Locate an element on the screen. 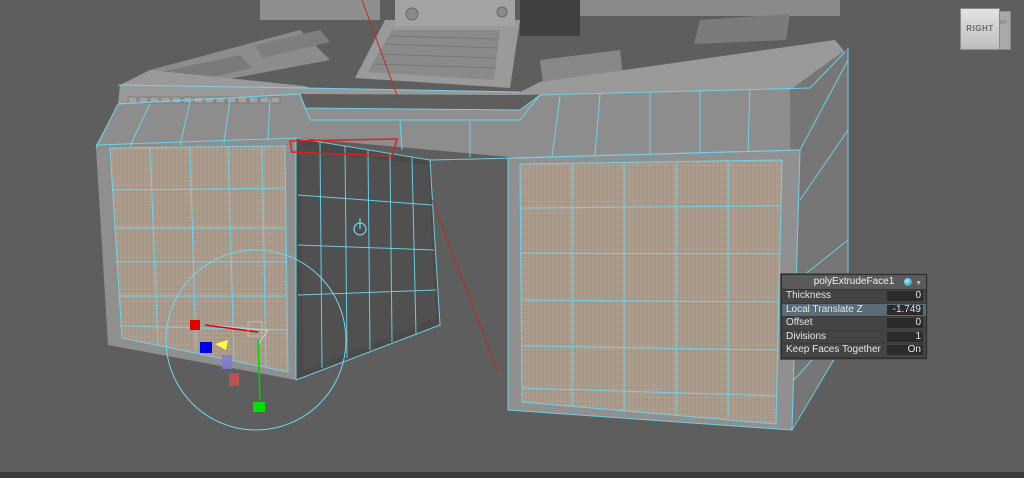  viewcube-side is located at coordinates (1005, 30).